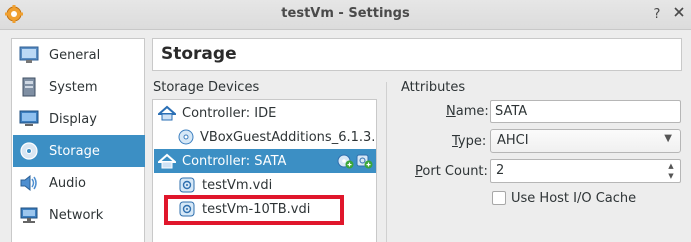  What do you see at coordinates (73, 87) in the screenshot?
I see `nav-item-label: System` at bounding box center [73, 87].